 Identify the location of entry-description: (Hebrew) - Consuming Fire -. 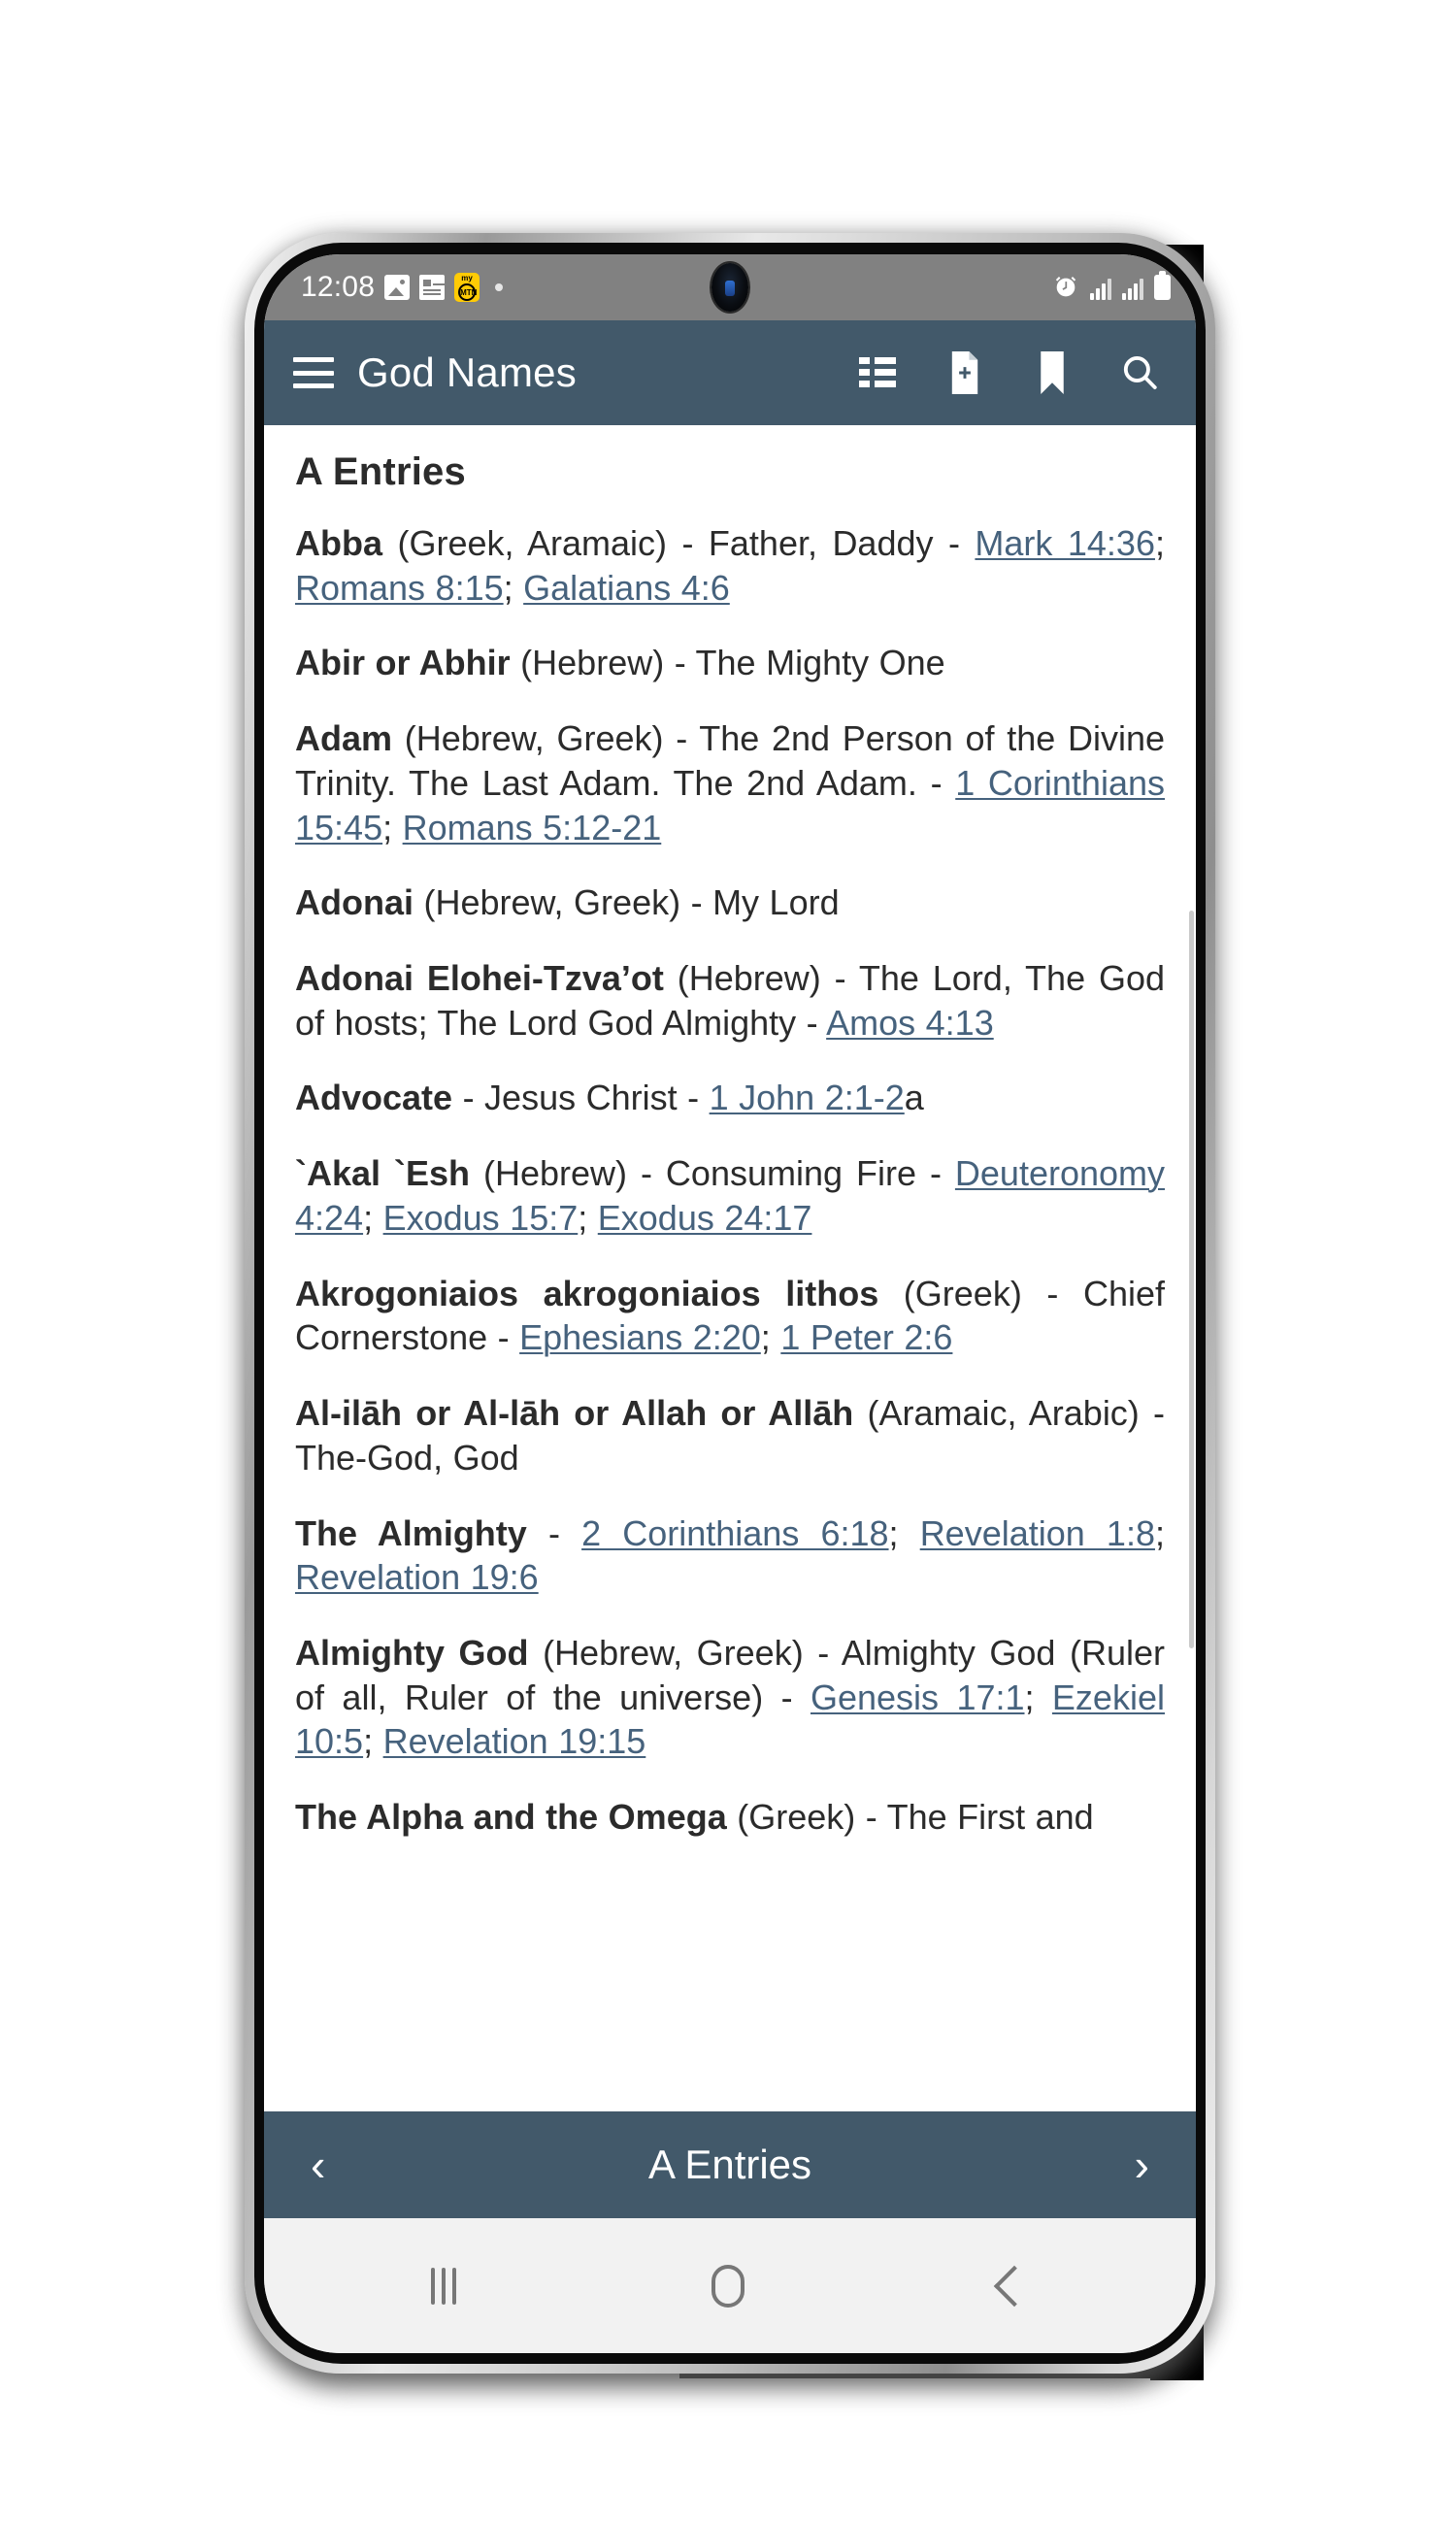
(712, 1173).